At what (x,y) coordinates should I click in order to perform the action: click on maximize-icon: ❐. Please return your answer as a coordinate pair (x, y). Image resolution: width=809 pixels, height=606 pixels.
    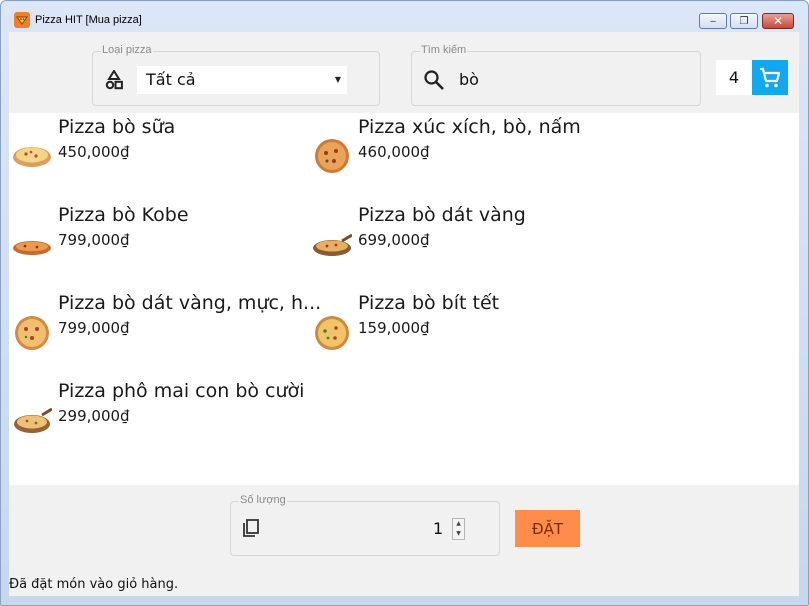
    Looking at the image, I should click on (744, 21).